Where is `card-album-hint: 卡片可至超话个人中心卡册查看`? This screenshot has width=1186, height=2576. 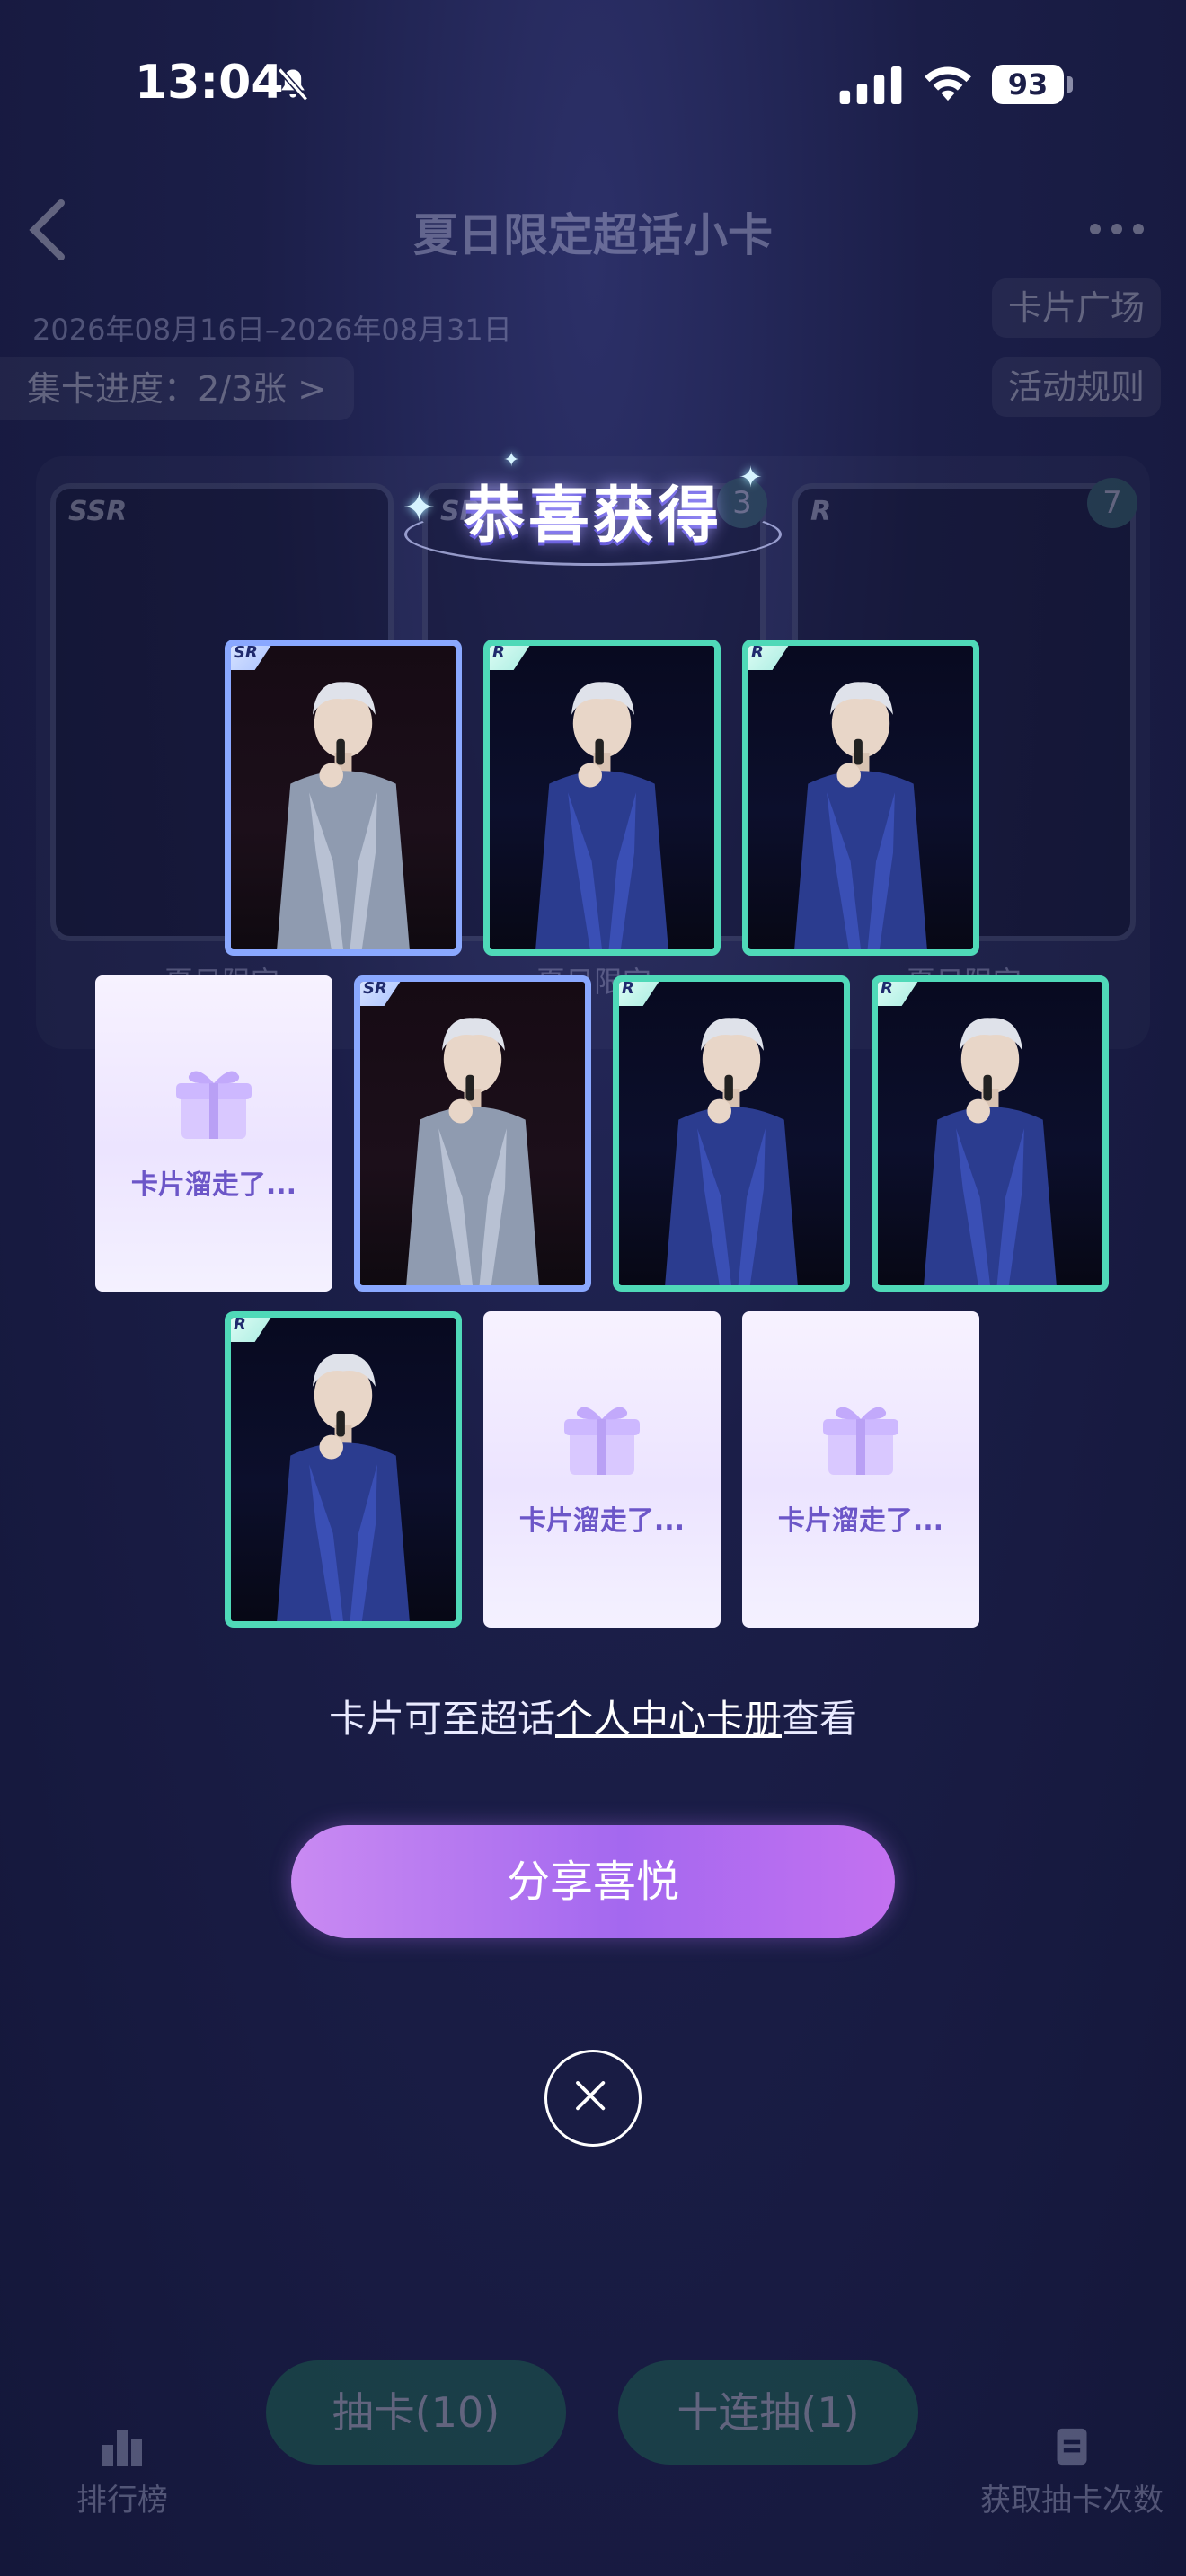
card-album-hint: 卡片可至超话个人中心卡册查看 is located at coordinates (593, 1716).